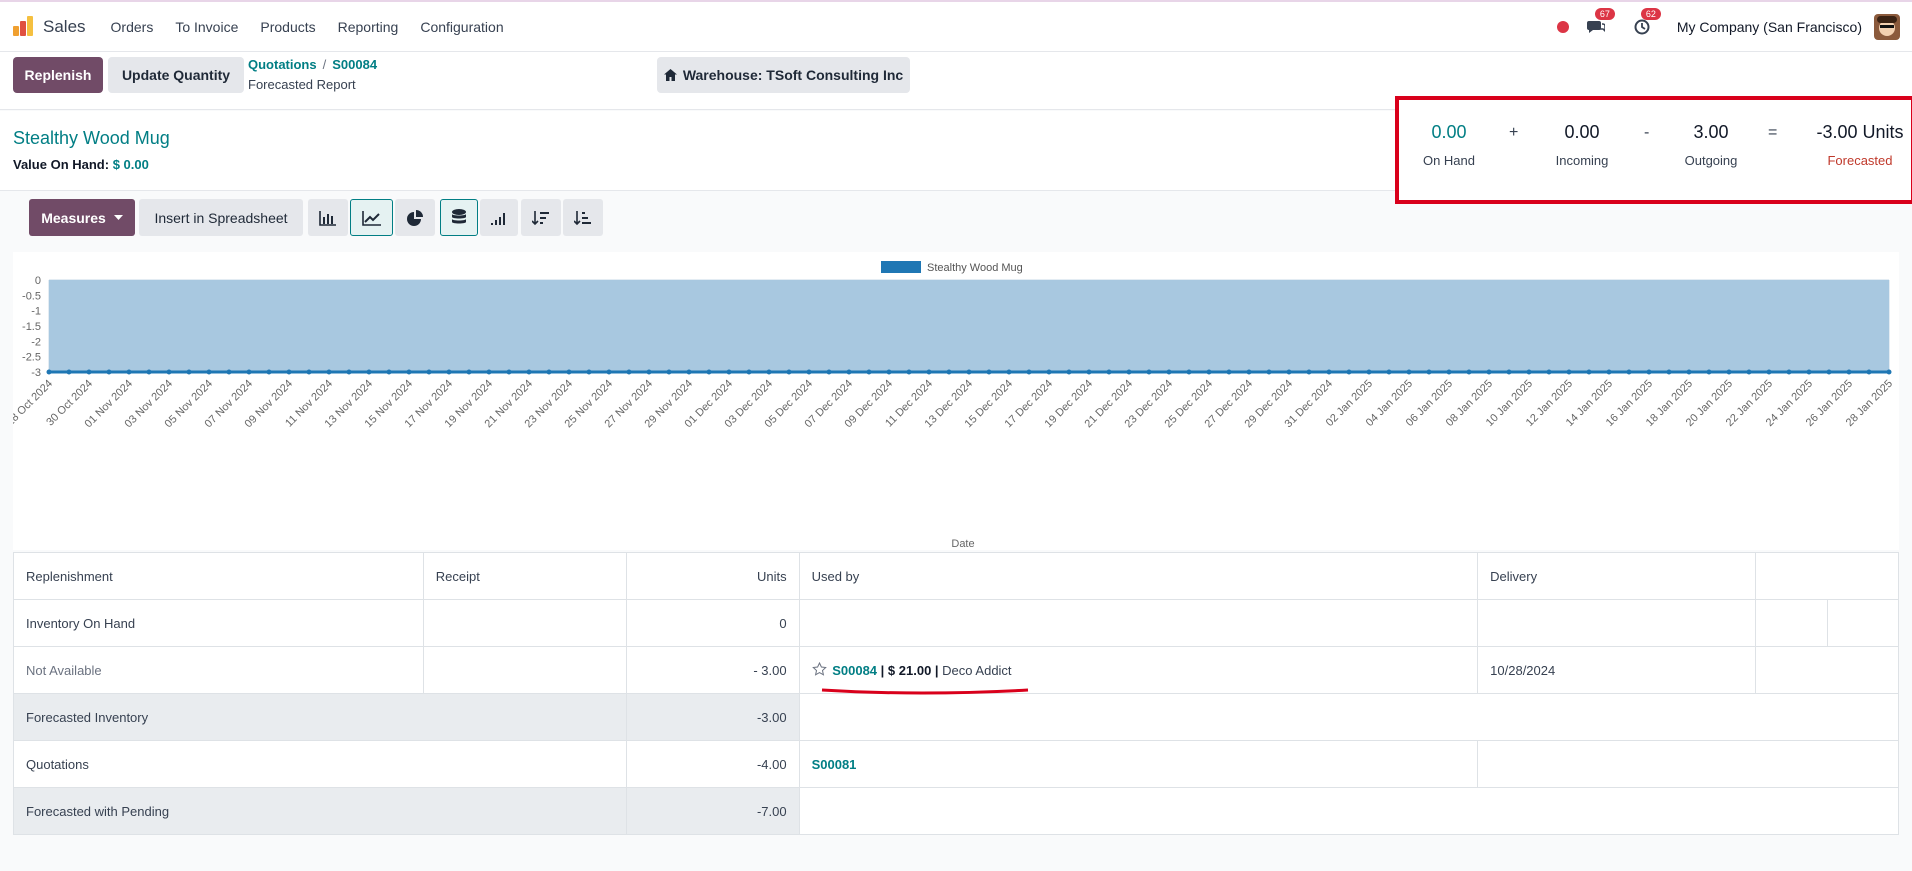  Describe the element at coordinates (218, 576) in the screenshot. I see `col-replenishment: Replenishment` at that location.